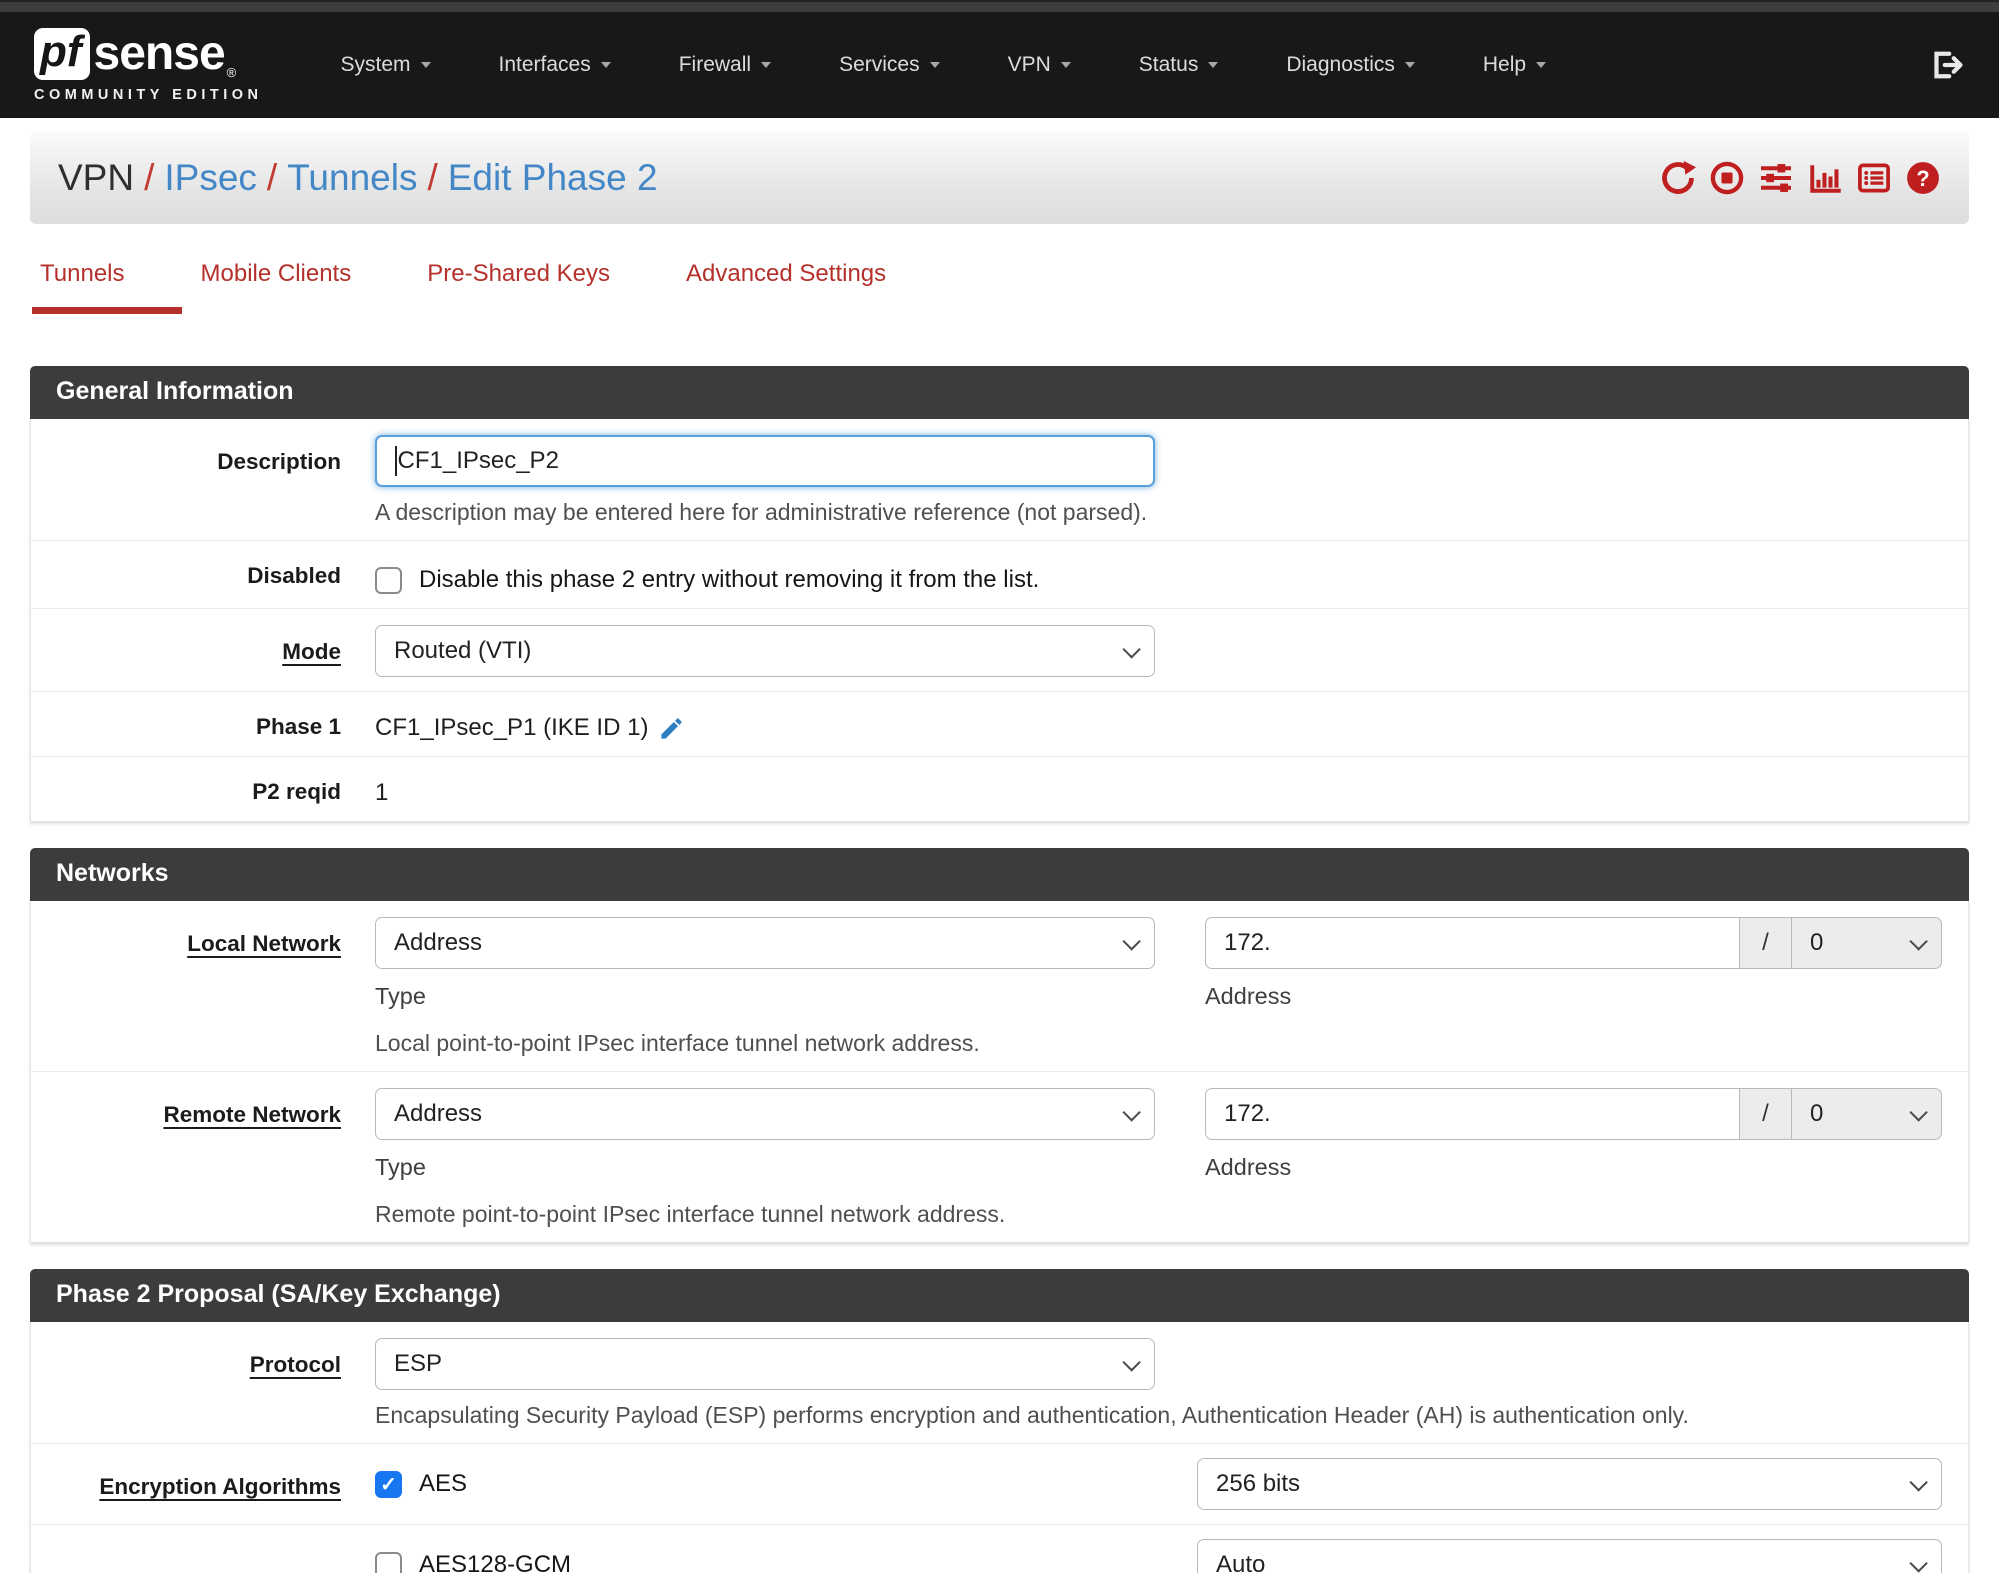 This screenshot has height=1573, width=1999. What do you see at coordinates (295, 1364) in the screenshot?
I see `protocol-label: Protocol` at bounding box center [295, 1364].